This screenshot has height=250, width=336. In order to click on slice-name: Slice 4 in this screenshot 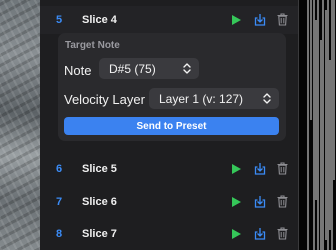, I will do `click(99, 20)`.